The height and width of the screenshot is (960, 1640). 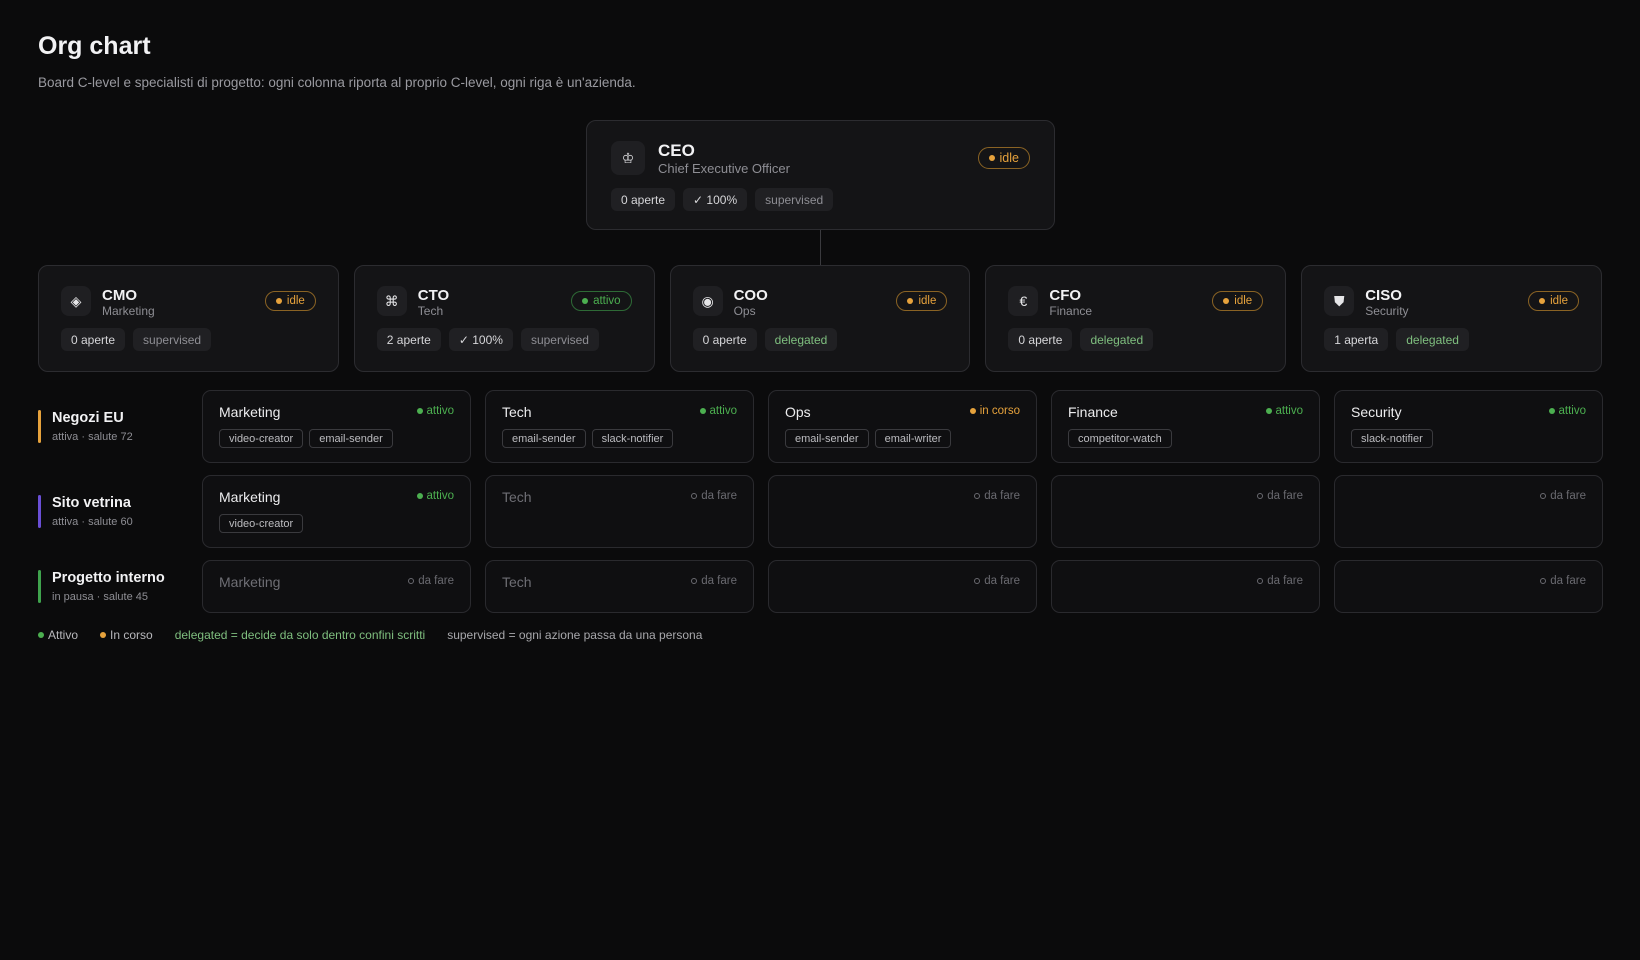 What do you see at coordinates (76, 301) in the screenshot?
I see `diamond-icon: ◈` at bounding box center [76, 301].